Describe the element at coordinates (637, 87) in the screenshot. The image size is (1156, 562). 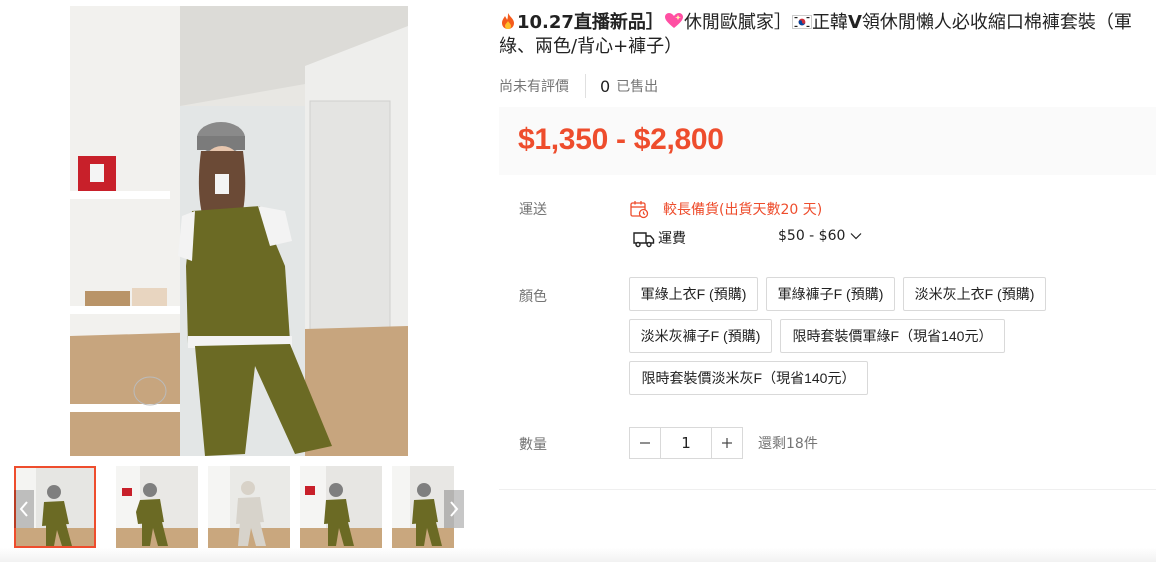
I see `sold-label: 已售出` at that location.